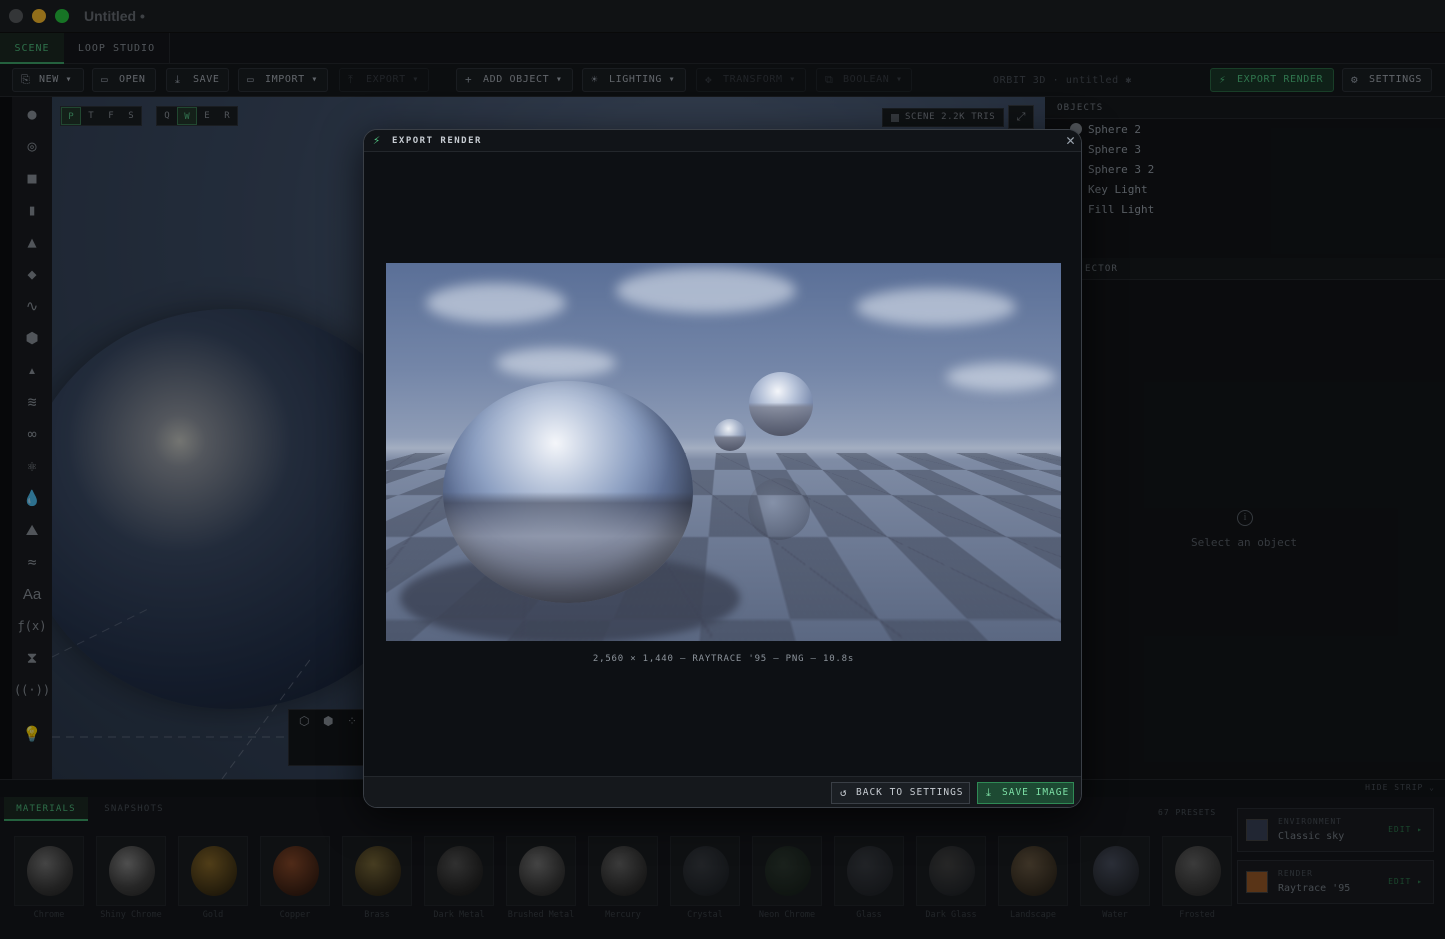 Image resolution: width=1445 pixels, height=939 pixels. What do you see at coordinates (1070, 140) in the screenshot?
I see `close-icon: ✕` at bounding box center [1070, 140].